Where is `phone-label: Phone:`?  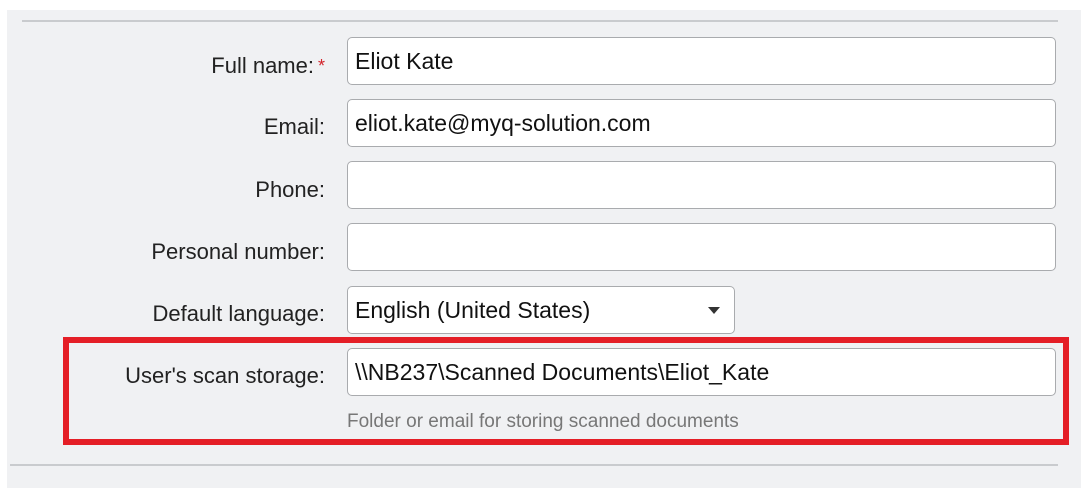 phone-label: Phone: is located at coordinates (290, 189).